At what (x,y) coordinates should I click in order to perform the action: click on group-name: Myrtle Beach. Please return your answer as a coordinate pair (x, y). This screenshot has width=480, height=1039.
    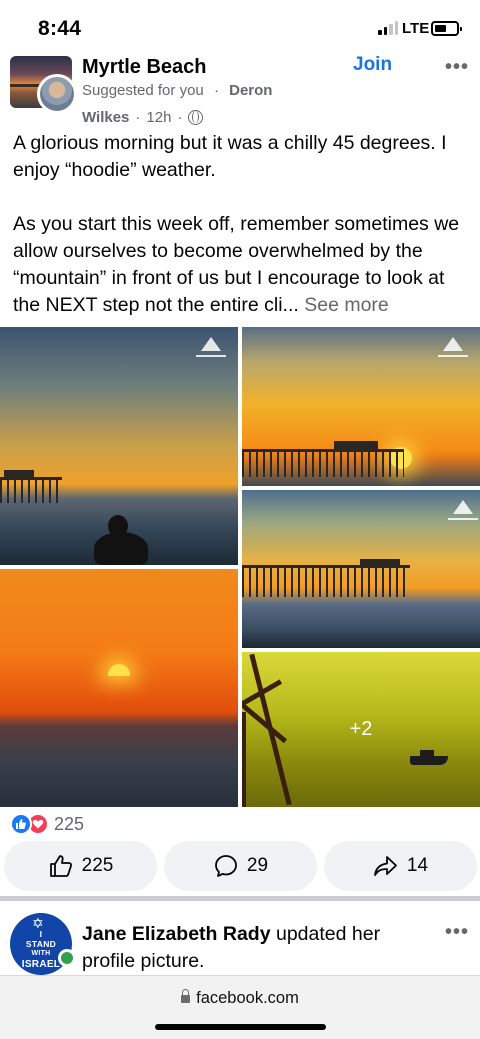
    Looking at the image, I should click on (144, 67).